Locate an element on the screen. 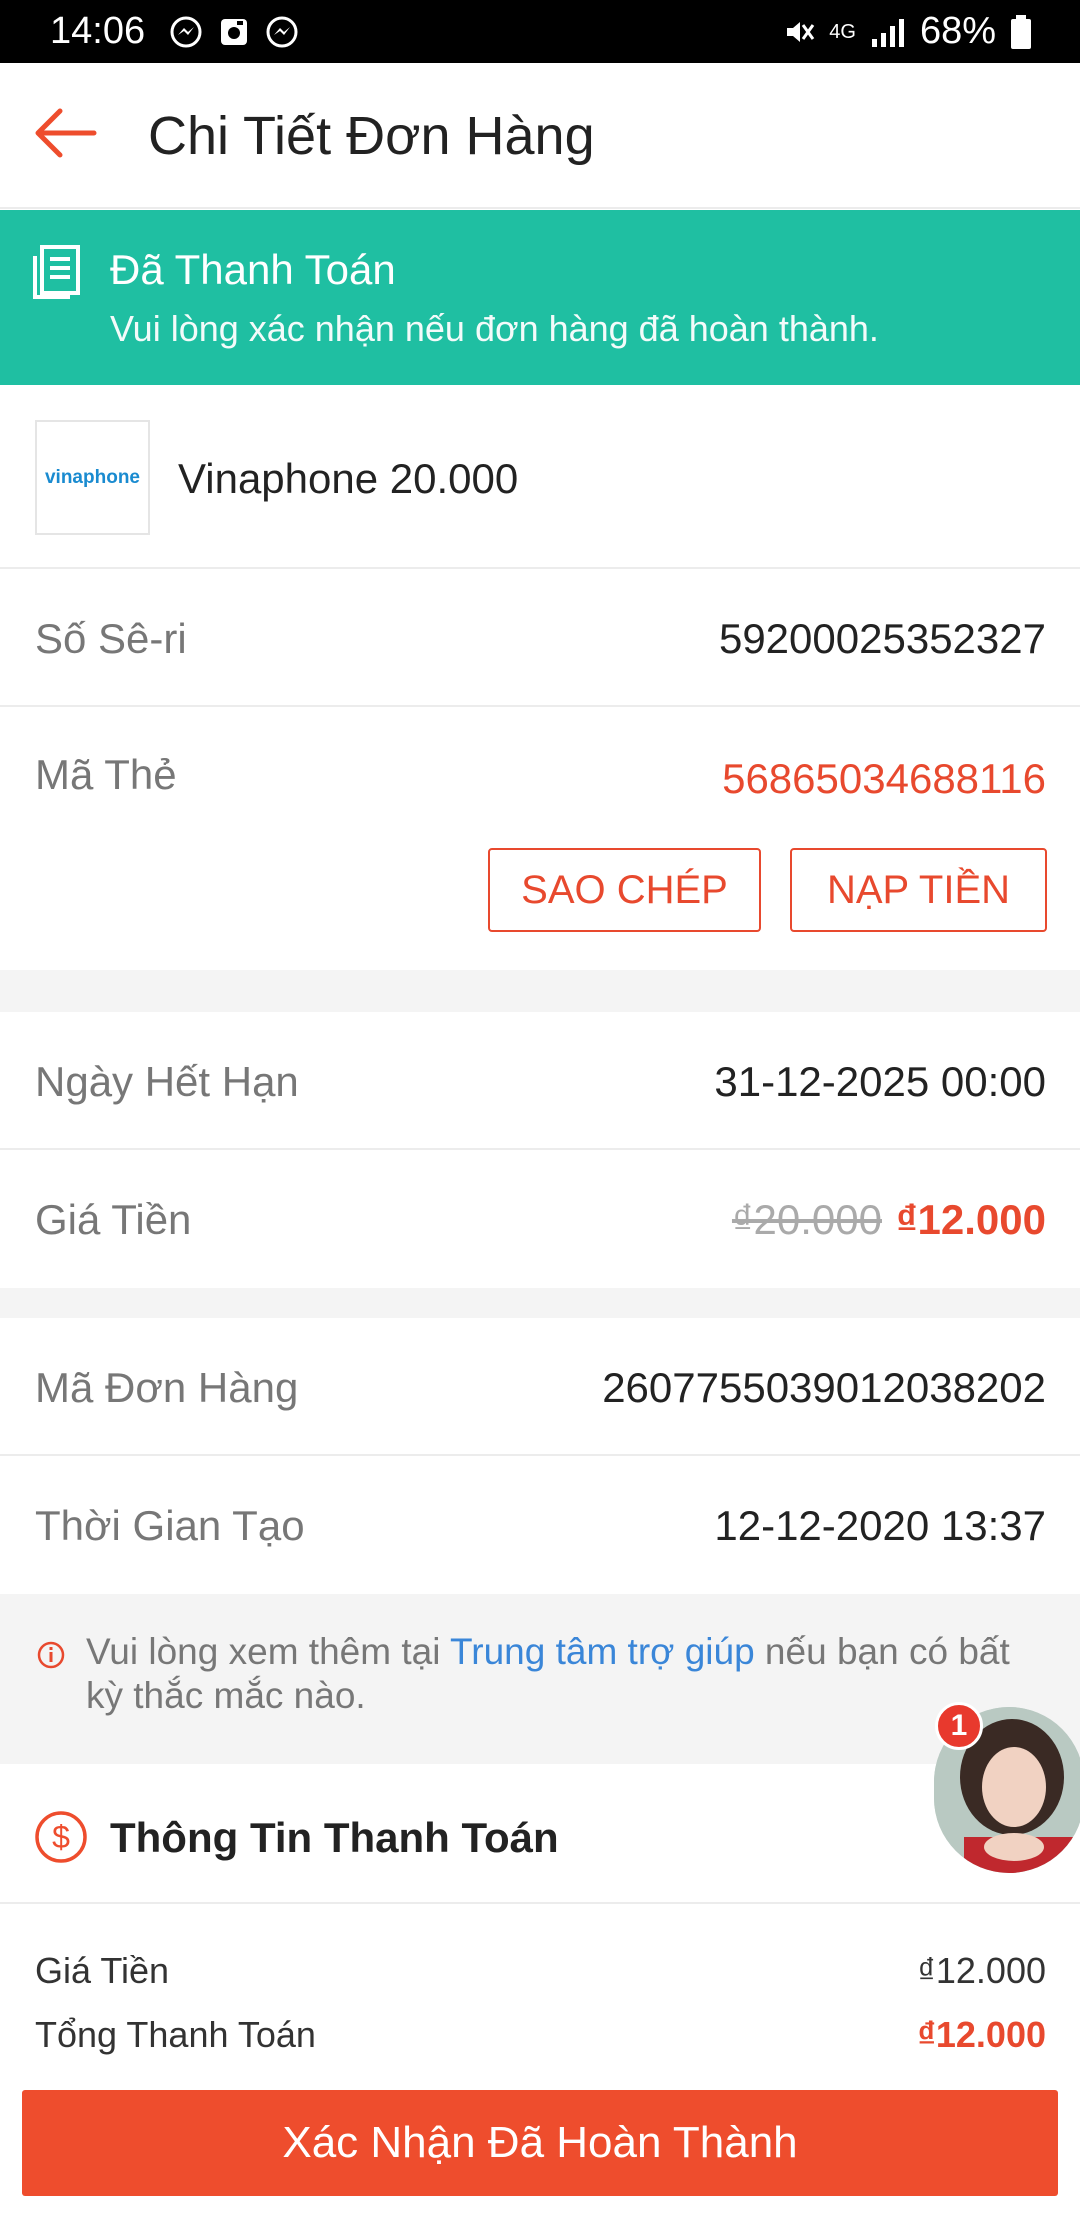  payment-info-header: $ Thông Tin Thanh Toán is located at coordinates (540, 1834).